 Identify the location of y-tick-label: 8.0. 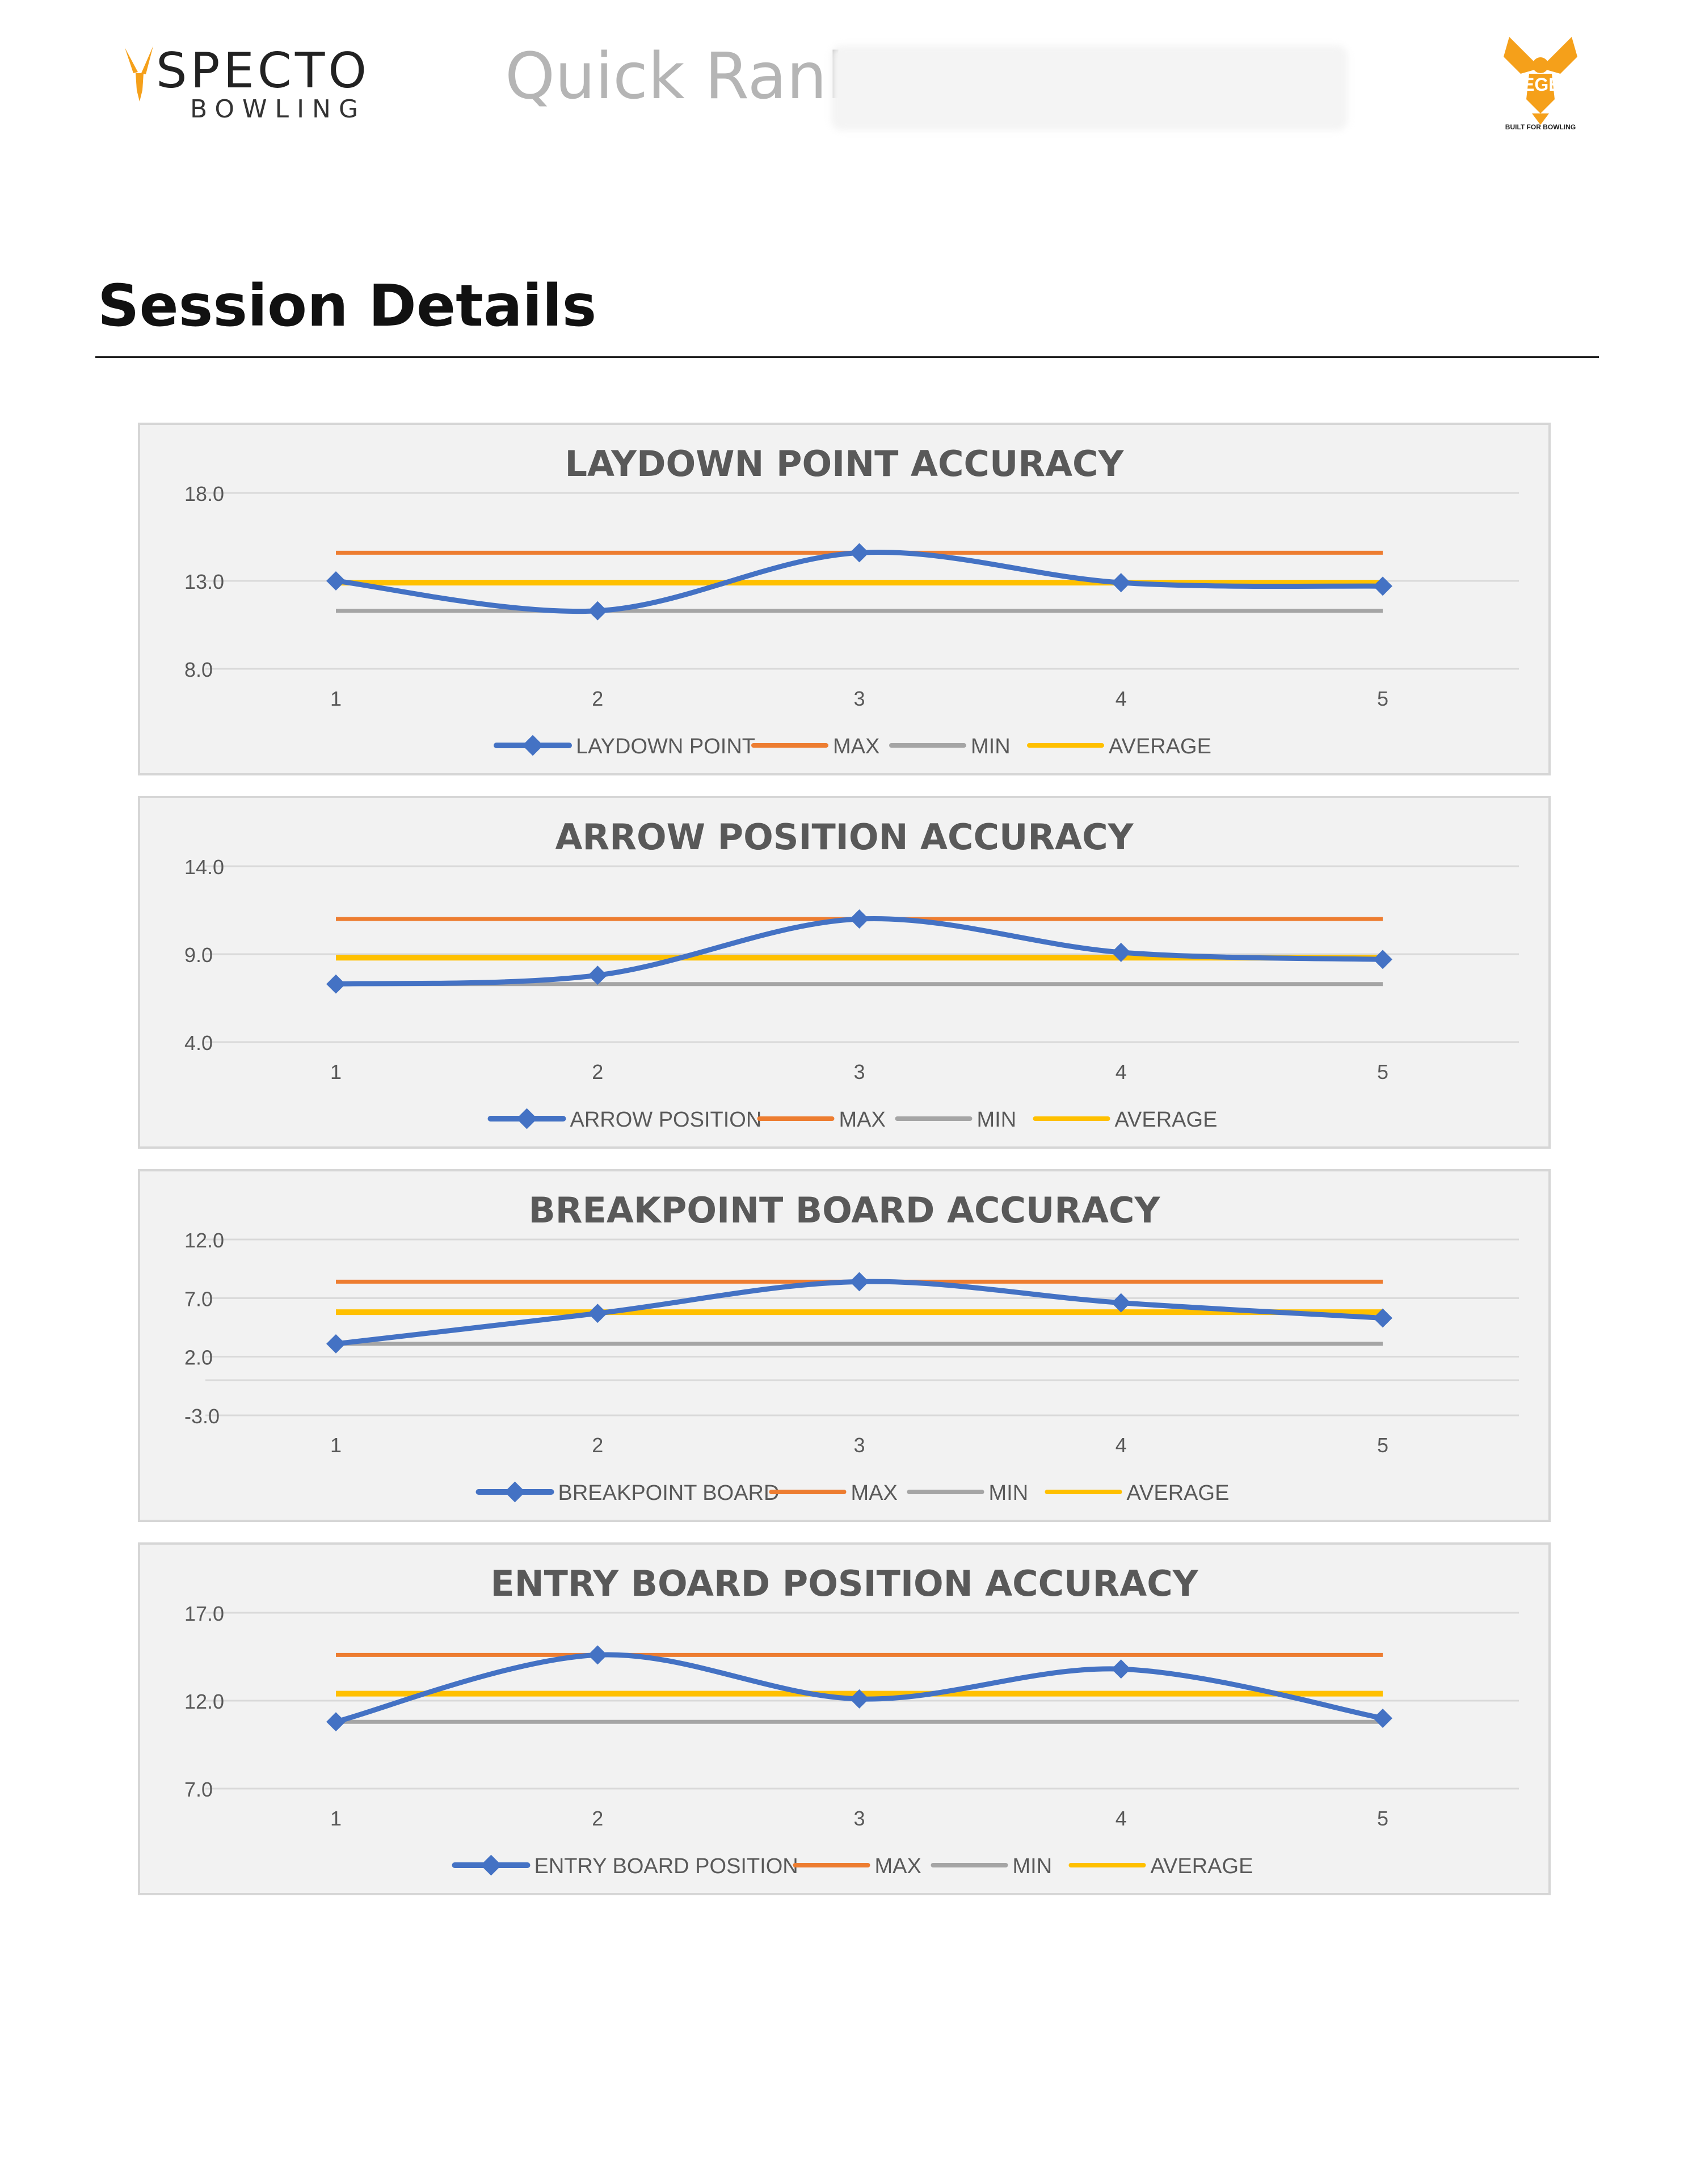
(198, 669).